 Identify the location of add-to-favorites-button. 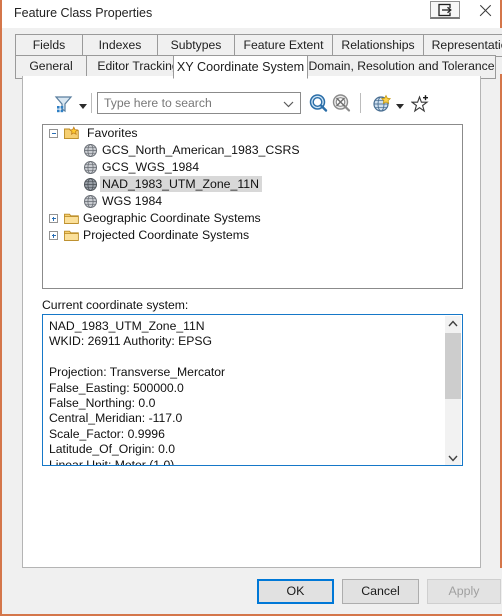
(381, 103).